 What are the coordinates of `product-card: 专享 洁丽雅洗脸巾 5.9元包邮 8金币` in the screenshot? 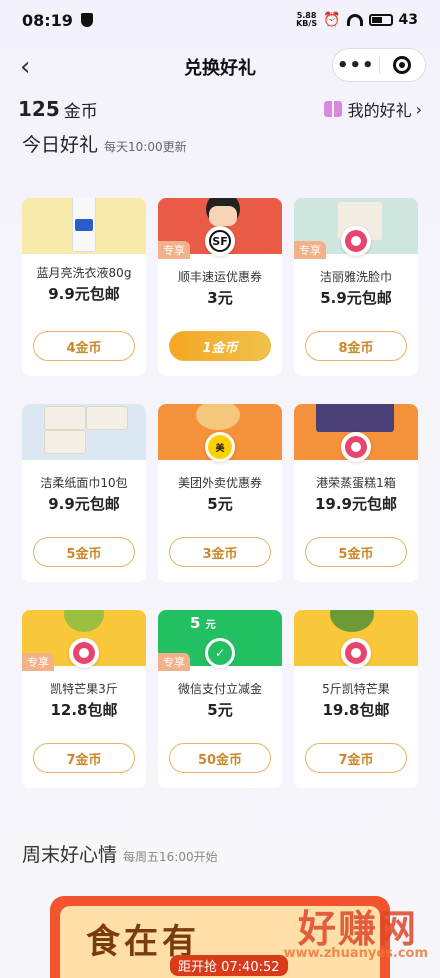 It's located at (356, 287).